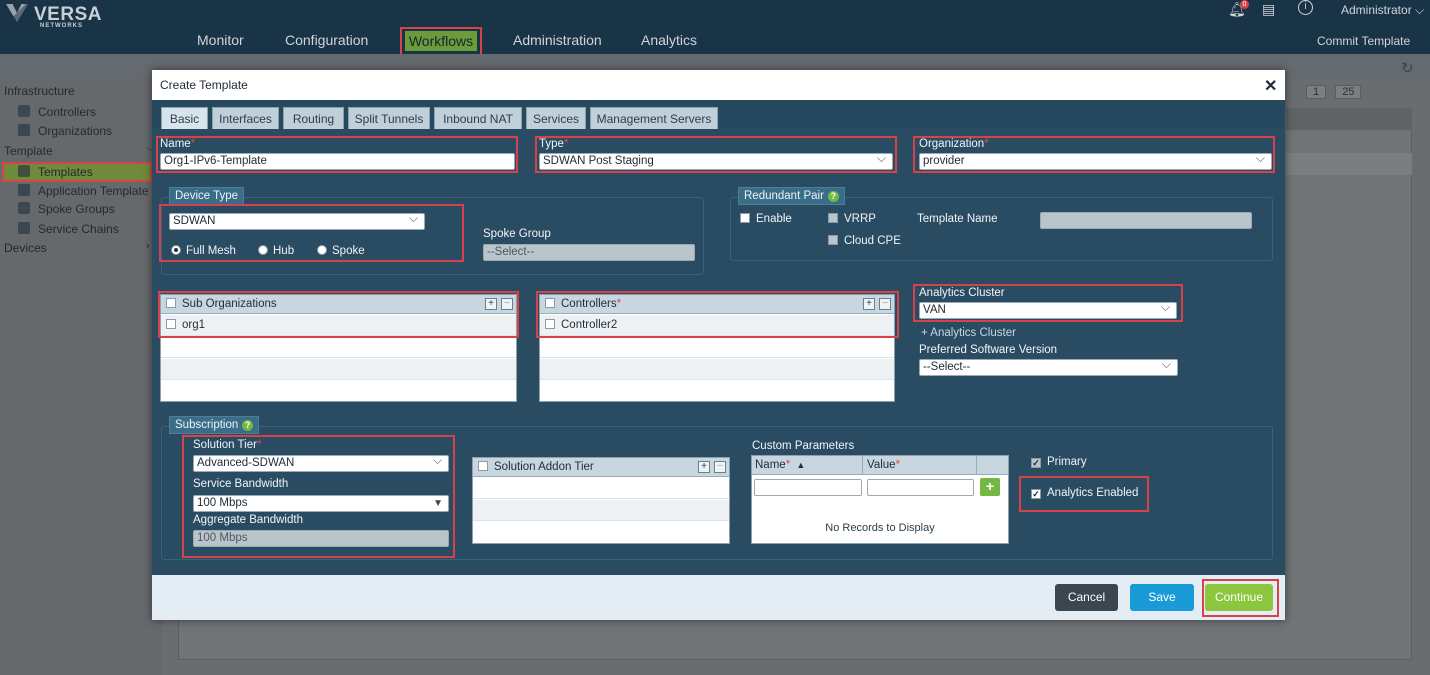  Describe the element at coordinates (716, 160) in the screenshot. I see `type-select: SDWAN Post Staging` at that location.